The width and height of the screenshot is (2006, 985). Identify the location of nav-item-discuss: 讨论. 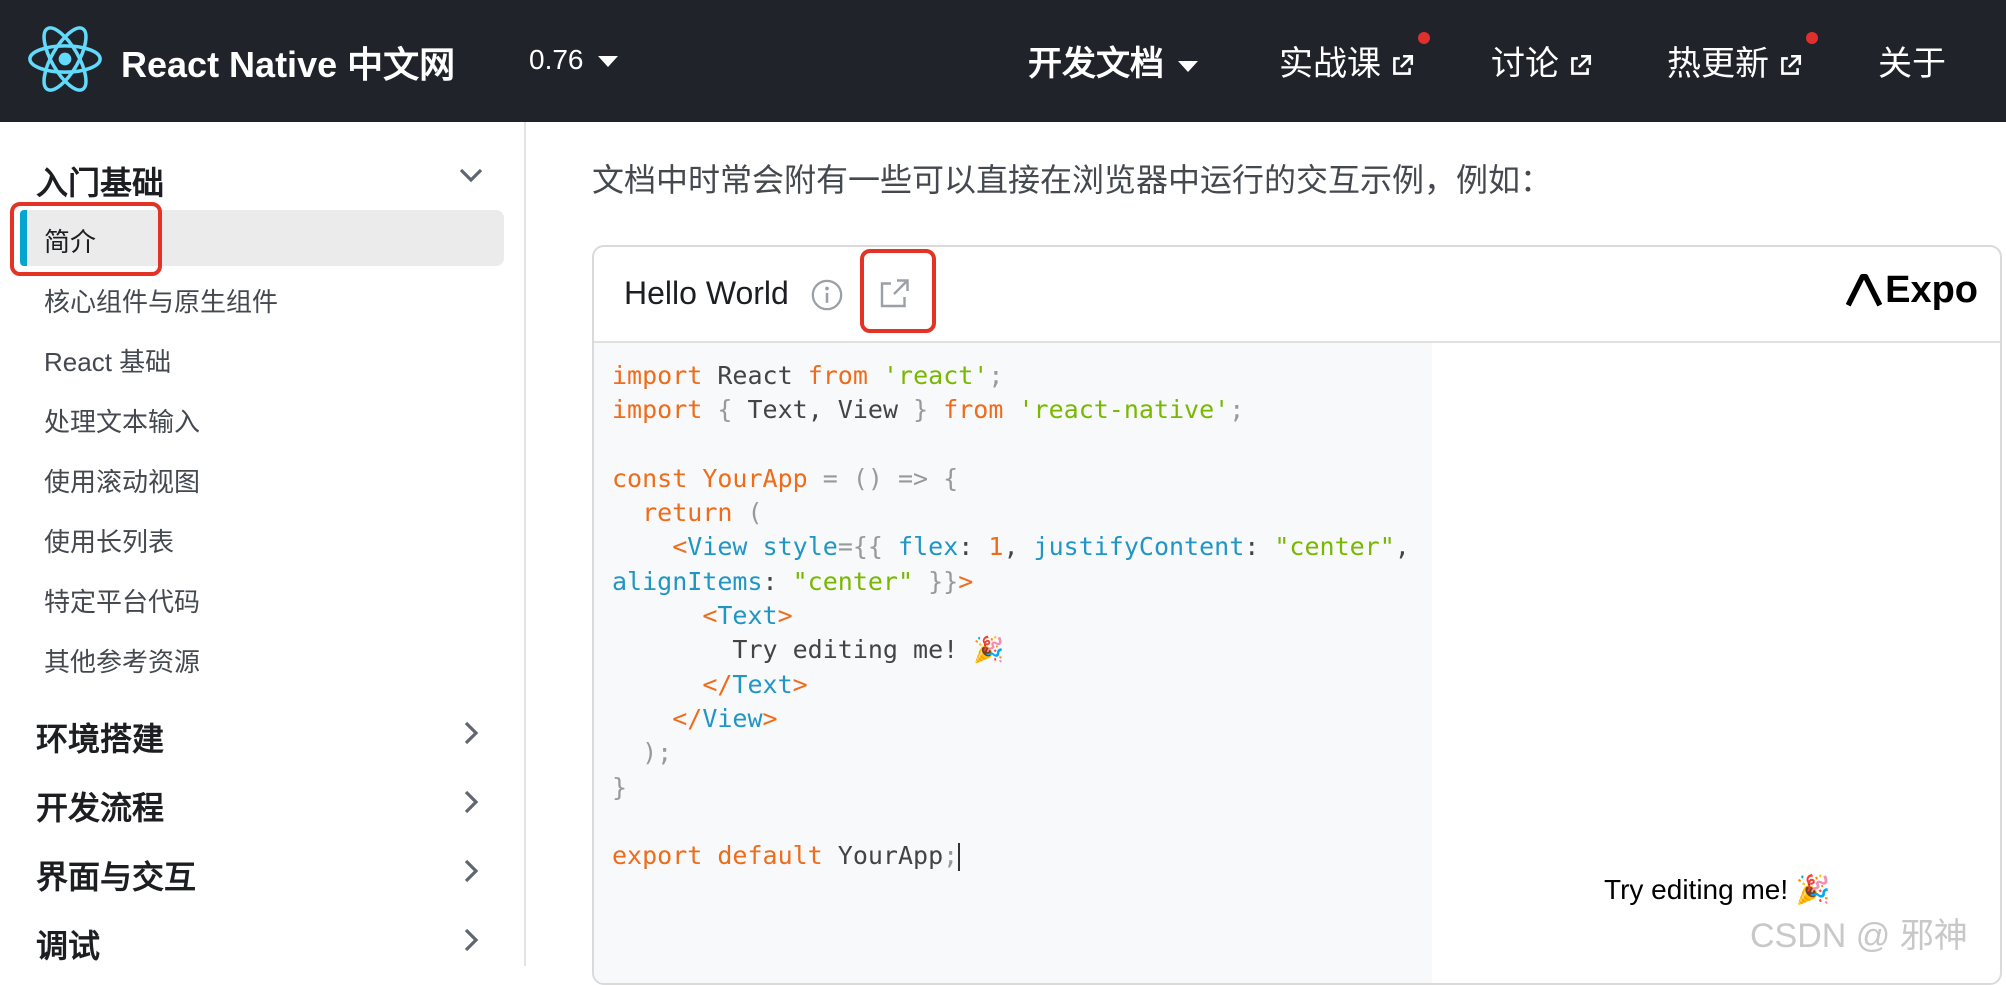
(1542, 60).